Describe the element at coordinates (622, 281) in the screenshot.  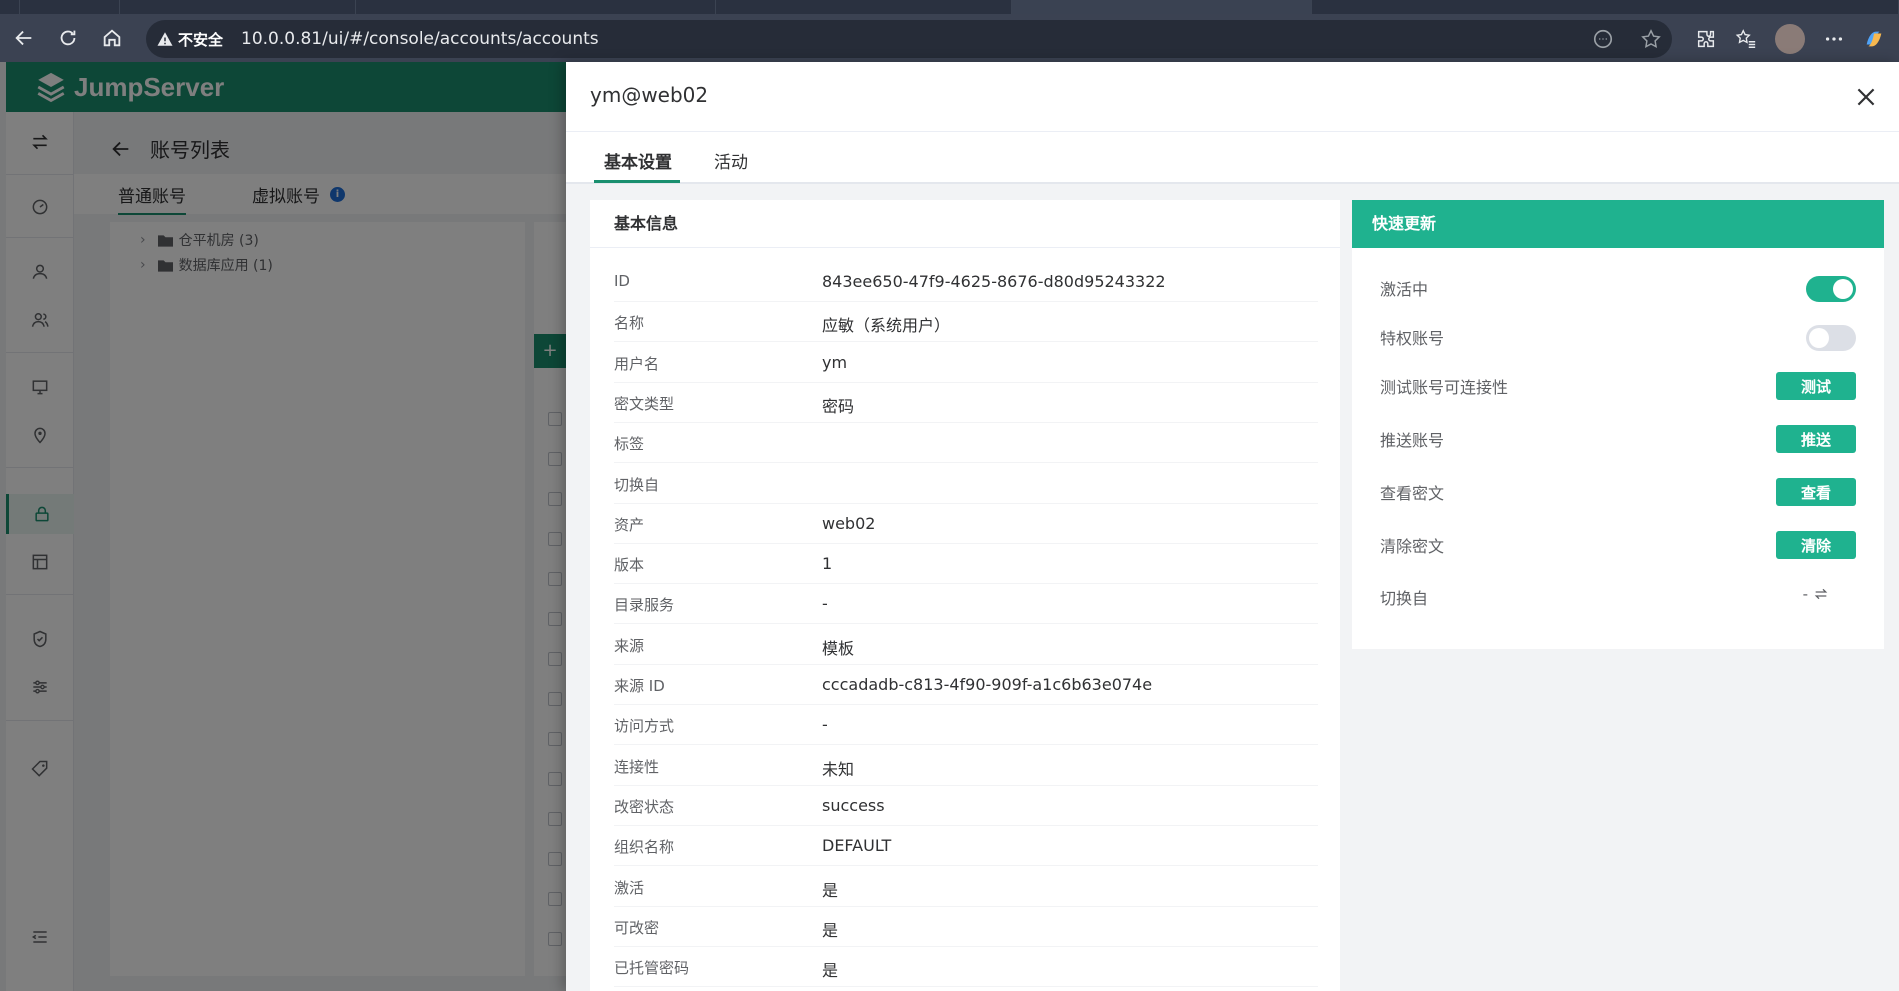
I see `info-key: ID` at that location.